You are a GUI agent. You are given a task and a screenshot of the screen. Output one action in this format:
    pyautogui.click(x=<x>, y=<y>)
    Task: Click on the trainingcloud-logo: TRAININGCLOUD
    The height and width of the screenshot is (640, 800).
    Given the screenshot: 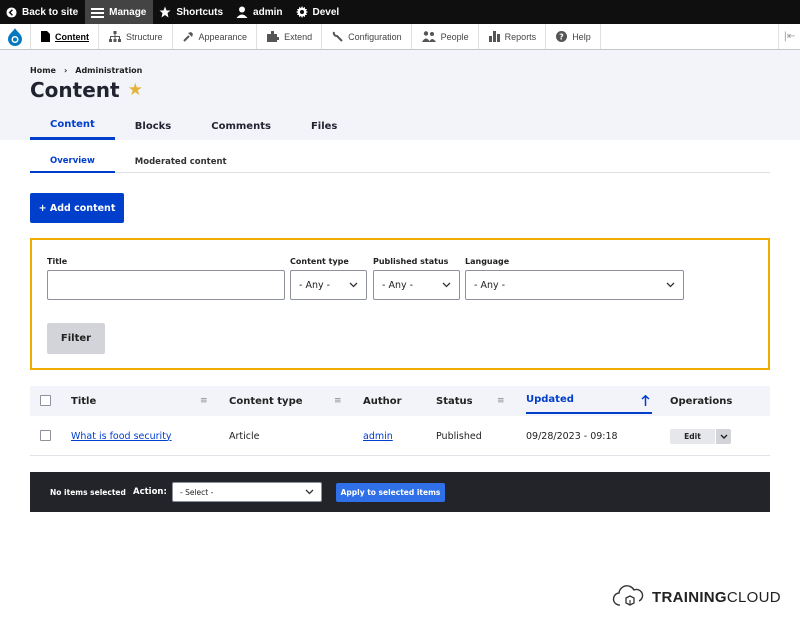 What is the action you would take?
    pyautogui.click(x=696, y=597)
    